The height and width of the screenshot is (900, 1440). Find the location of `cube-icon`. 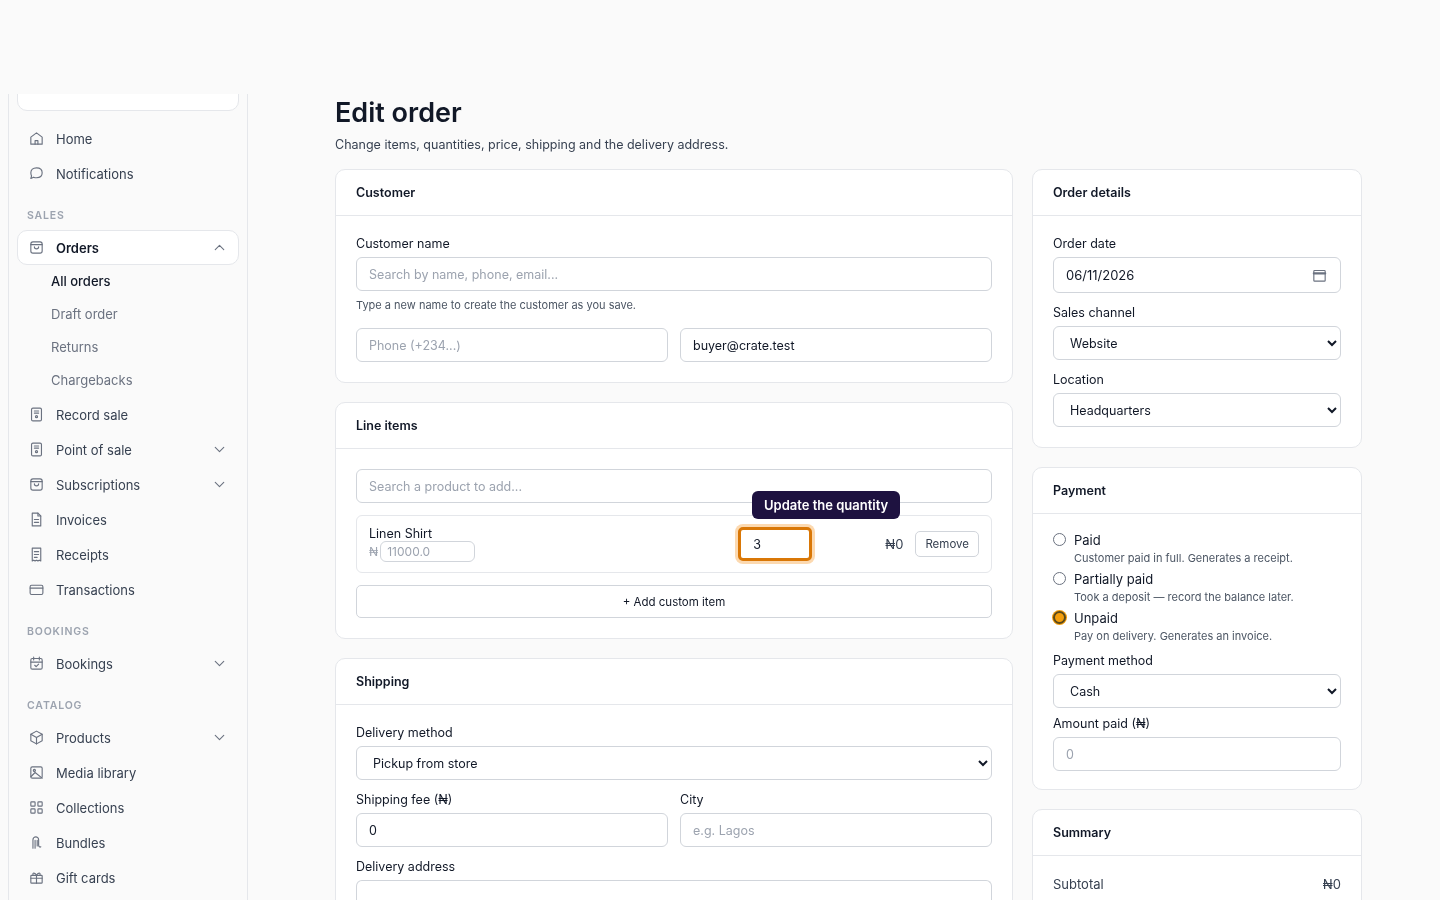

cube-icon is located at coordinates (36, 737).